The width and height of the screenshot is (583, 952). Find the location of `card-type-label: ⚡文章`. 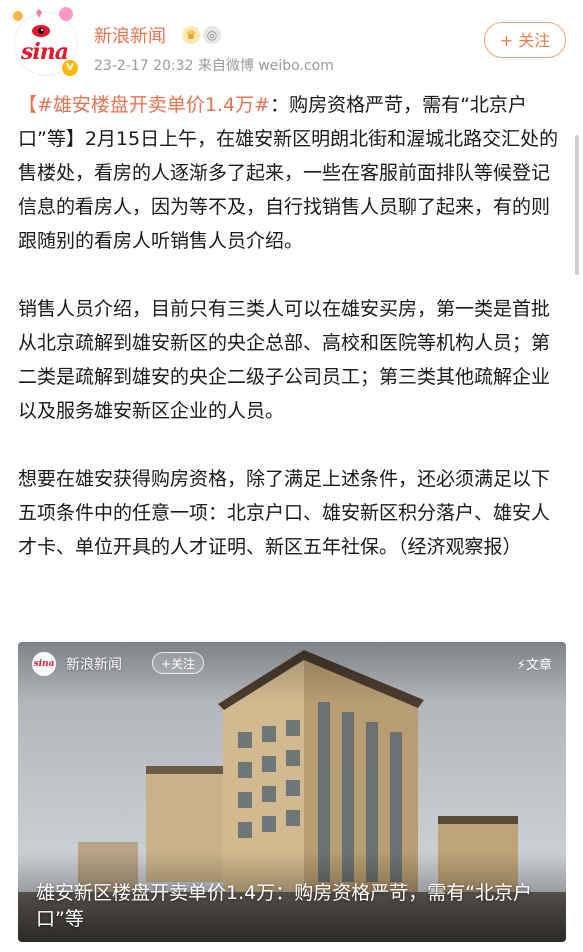

card-type-label: ⚡文章 is located at coordinates (534, 665).